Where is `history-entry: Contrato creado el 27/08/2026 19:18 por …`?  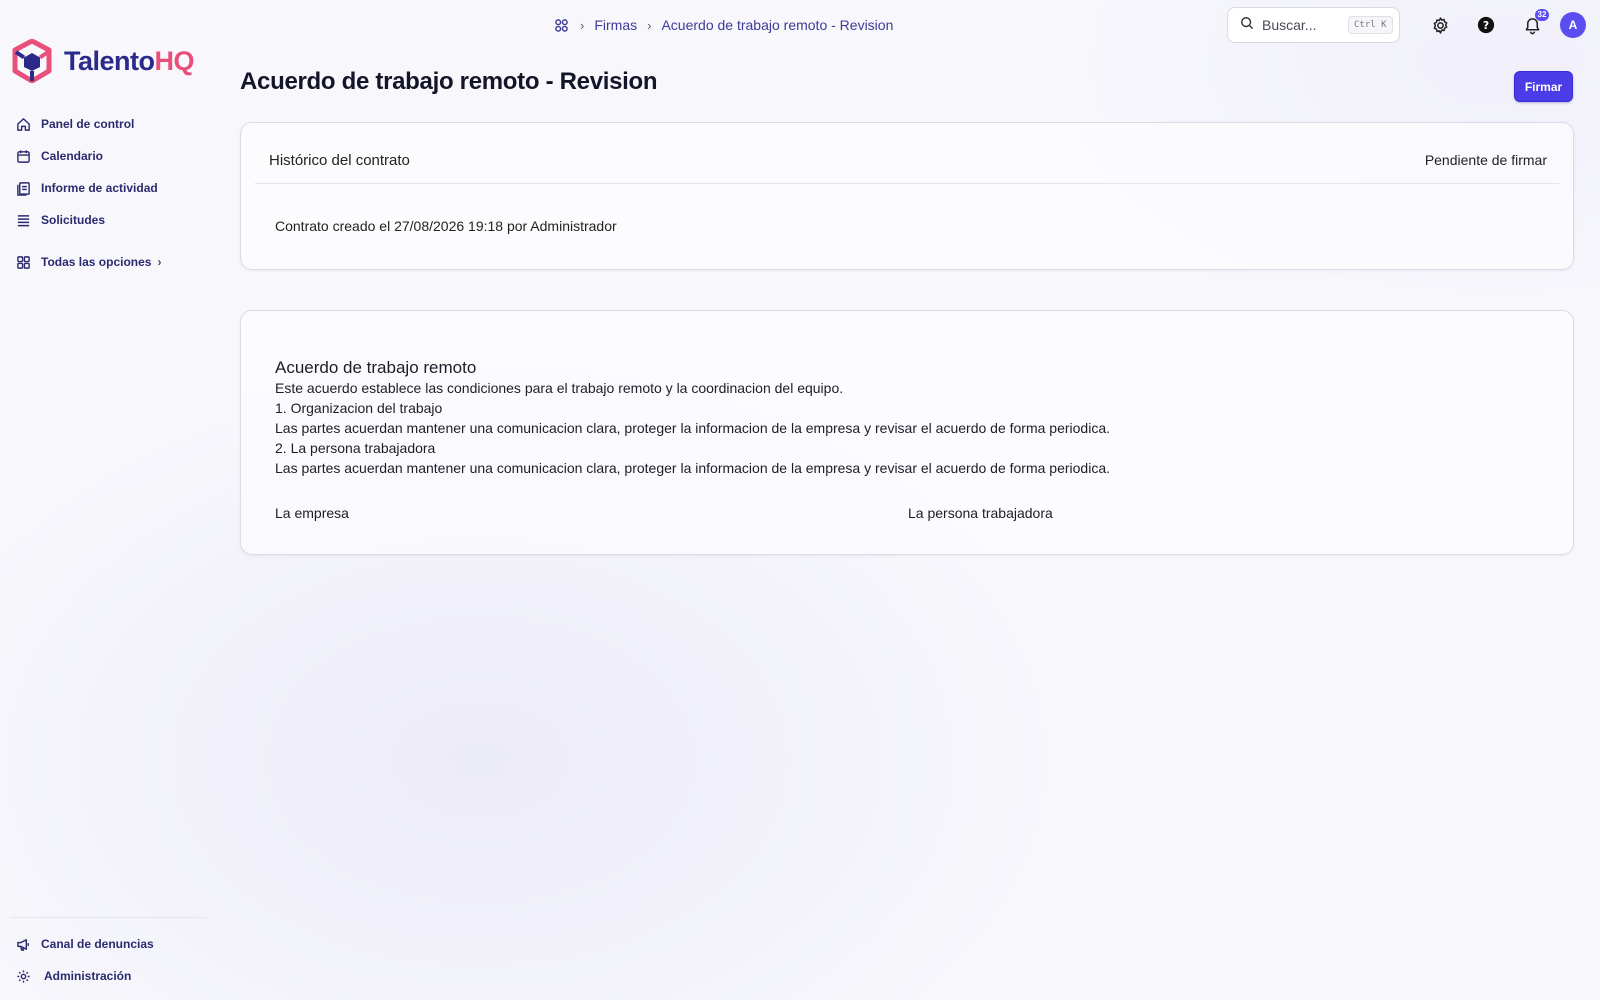 history-entry: Contrato creado el 27/08/2026 19:18 por … is located at coordinates (446, 226).